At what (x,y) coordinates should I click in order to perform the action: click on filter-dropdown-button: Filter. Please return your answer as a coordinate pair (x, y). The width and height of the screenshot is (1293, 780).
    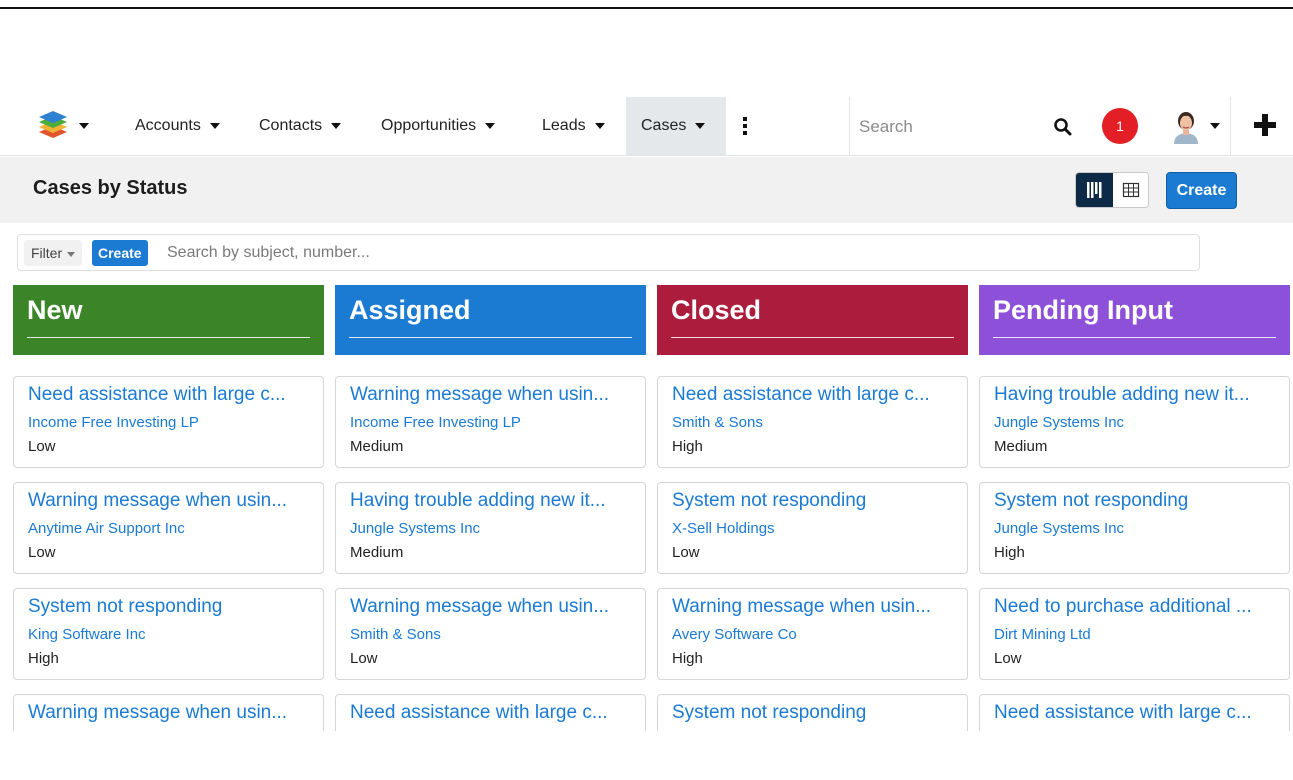
    Looking at the image, I should click on (53, 253).